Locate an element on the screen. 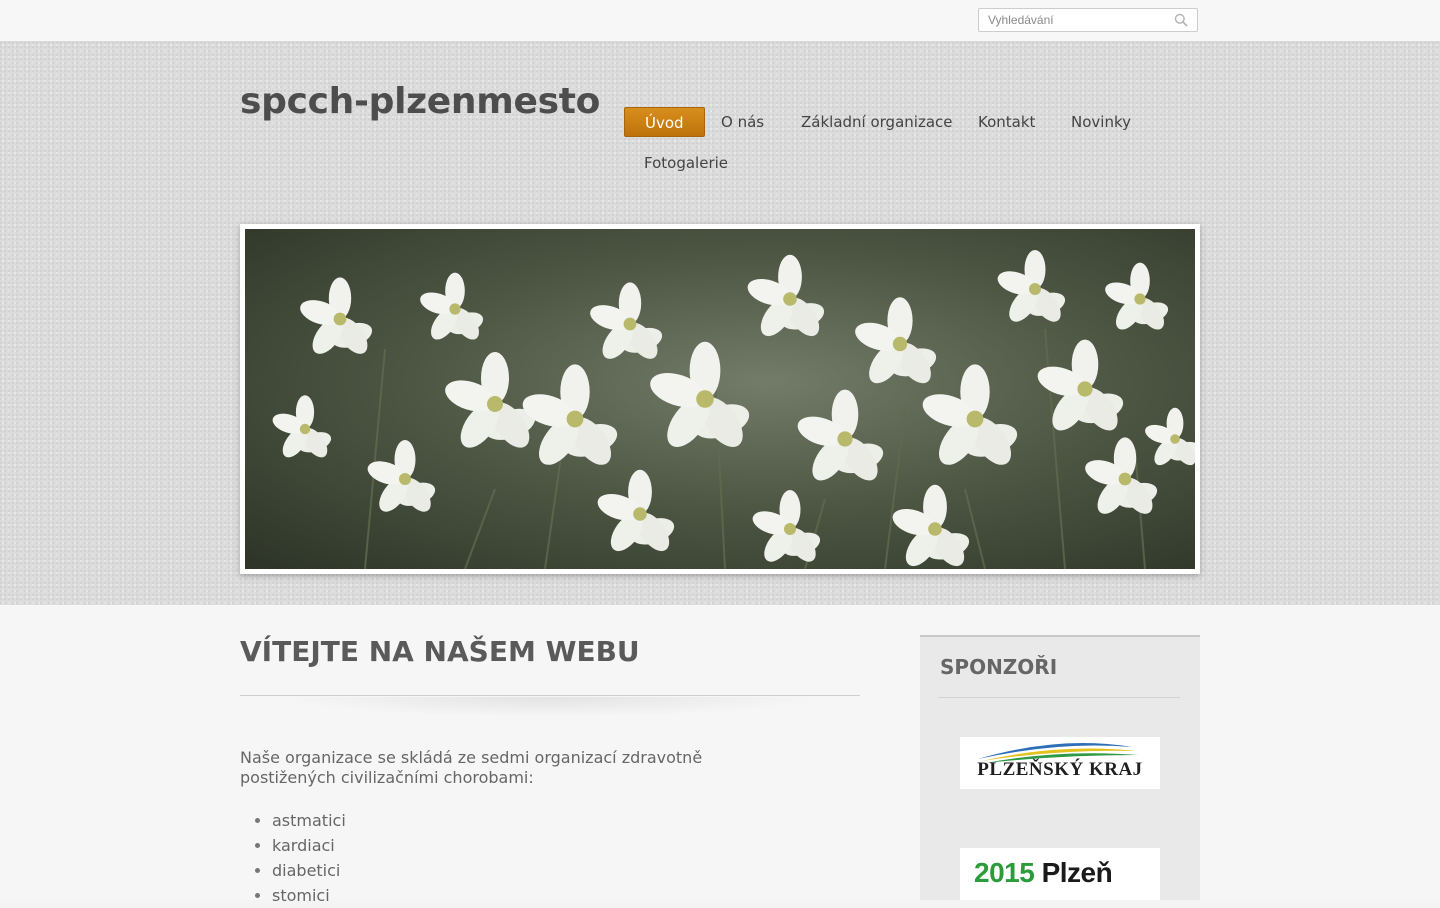  sponsor-name: 2015 Plzeň is located at coordinates (1043, 873).